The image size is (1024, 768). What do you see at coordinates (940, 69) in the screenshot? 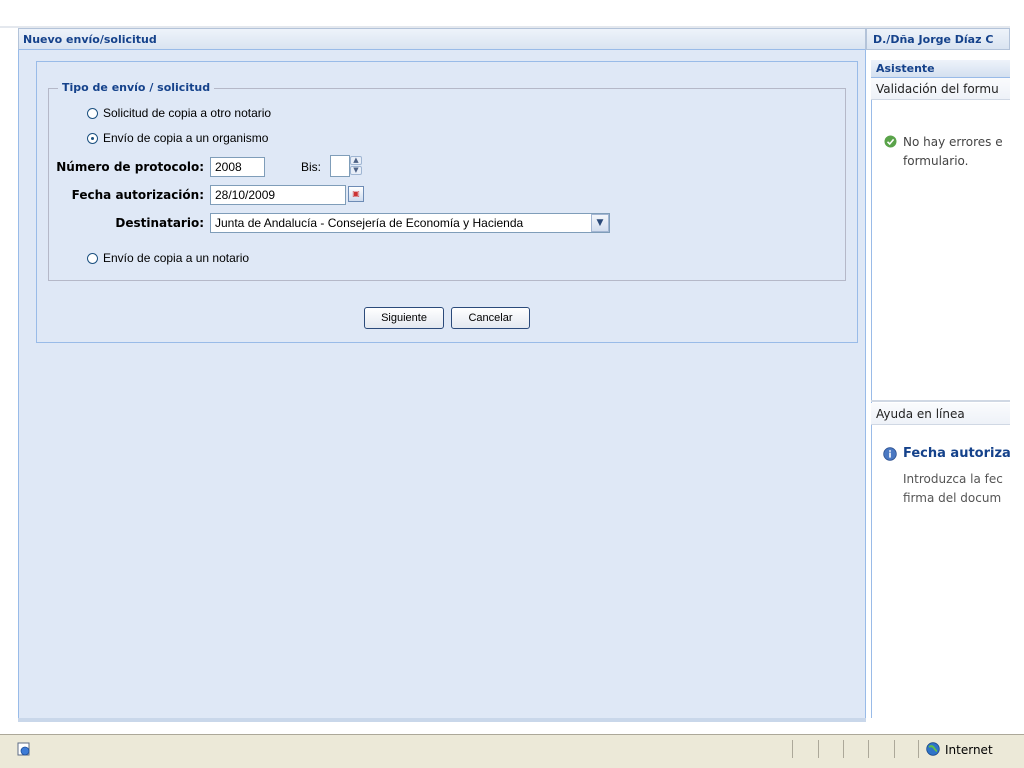
I see `assistant-header: Asistente` at bounding box center [940, 69].